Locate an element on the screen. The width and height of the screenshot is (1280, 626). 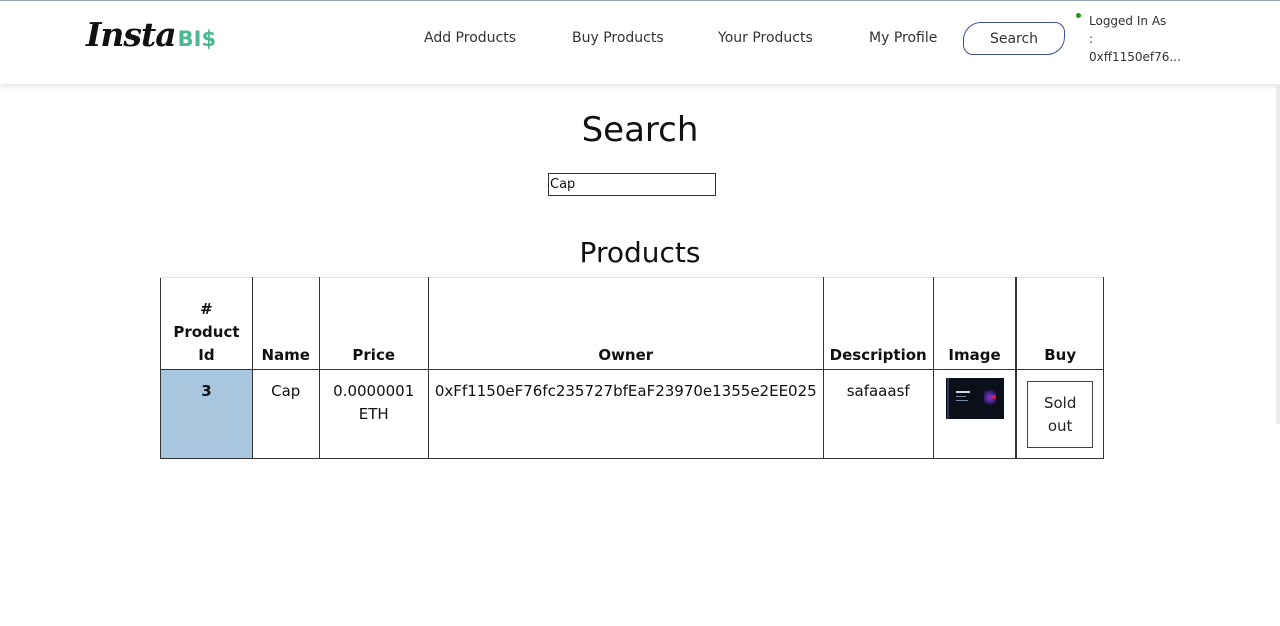
cell-image is located at coordinates (974, 414).